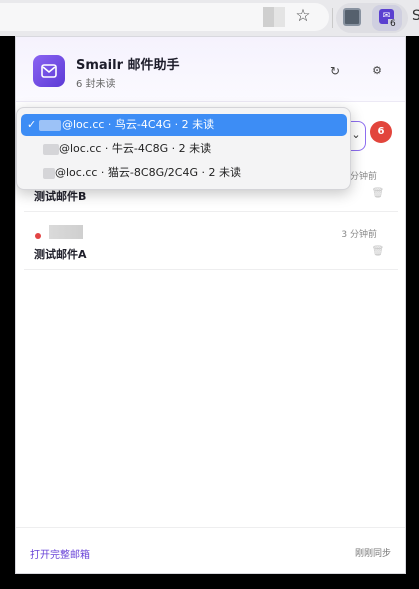 This screenshot has height=589, width=419. Describe the element at coordinates (274, 17) in the screenshot. I see `blurred-site-icon` at that location.